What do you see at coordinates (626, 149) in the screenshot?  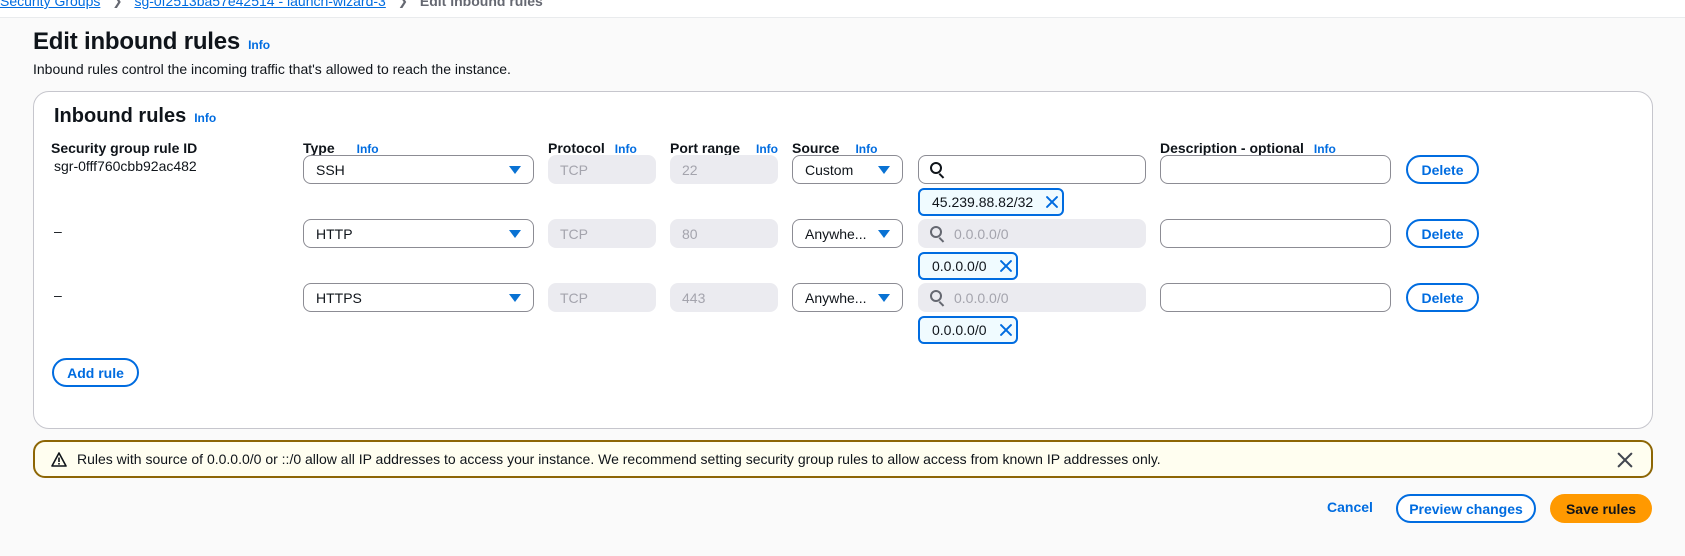 I see `protocol-info-link: Info` at bounding box center [626, 149].